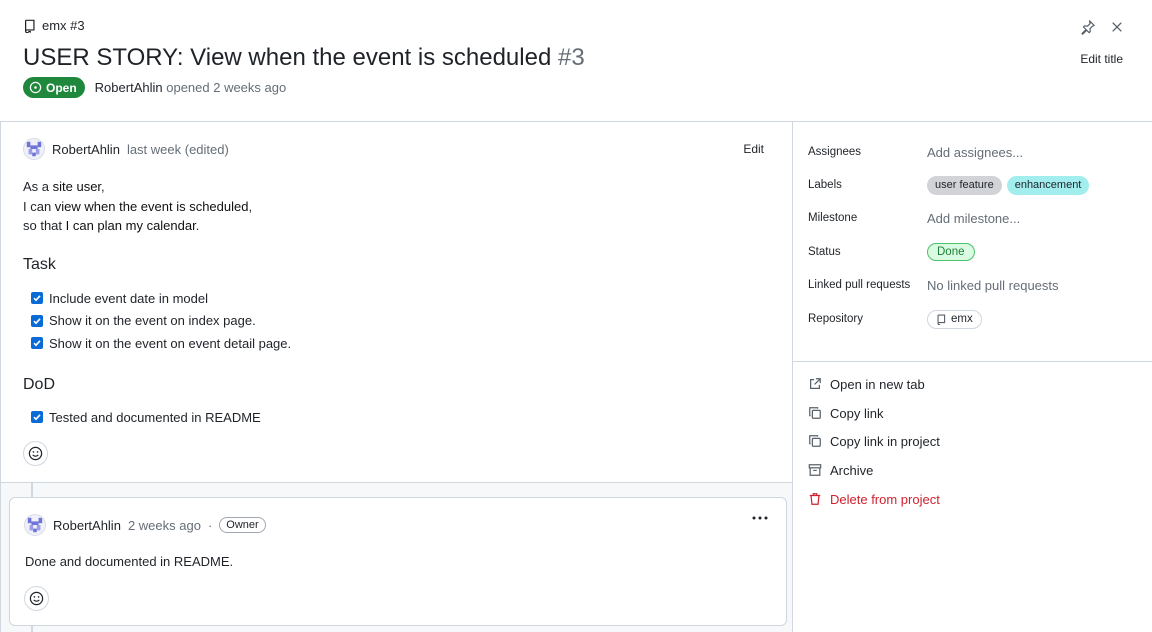 Image resolution: width=1152 pixels, height=632 pixels. Describe the element at coordinates (835, 319) in the screenshot. I see `repository-label: Repository` at that location.